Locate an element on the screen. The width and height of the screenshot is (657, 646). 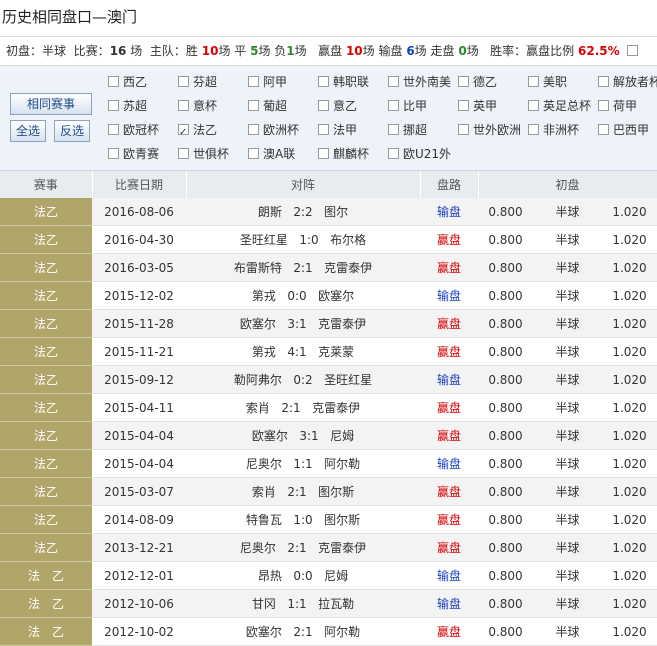
league-option: 英甲 is located at coordinates (477, 106).